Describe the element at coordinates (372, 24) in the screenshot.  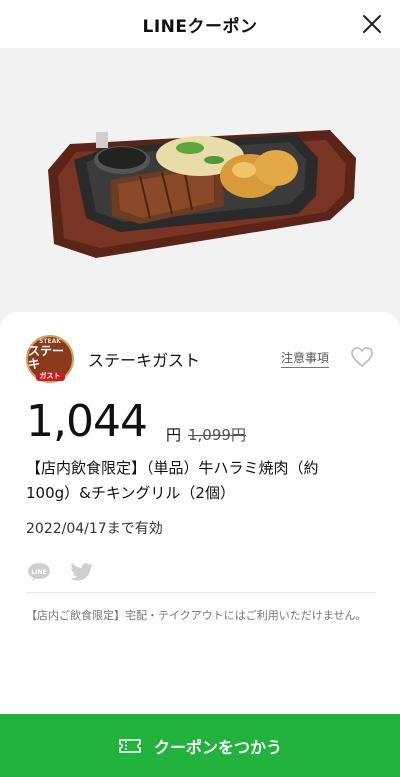
I see `close-icon` at that location.